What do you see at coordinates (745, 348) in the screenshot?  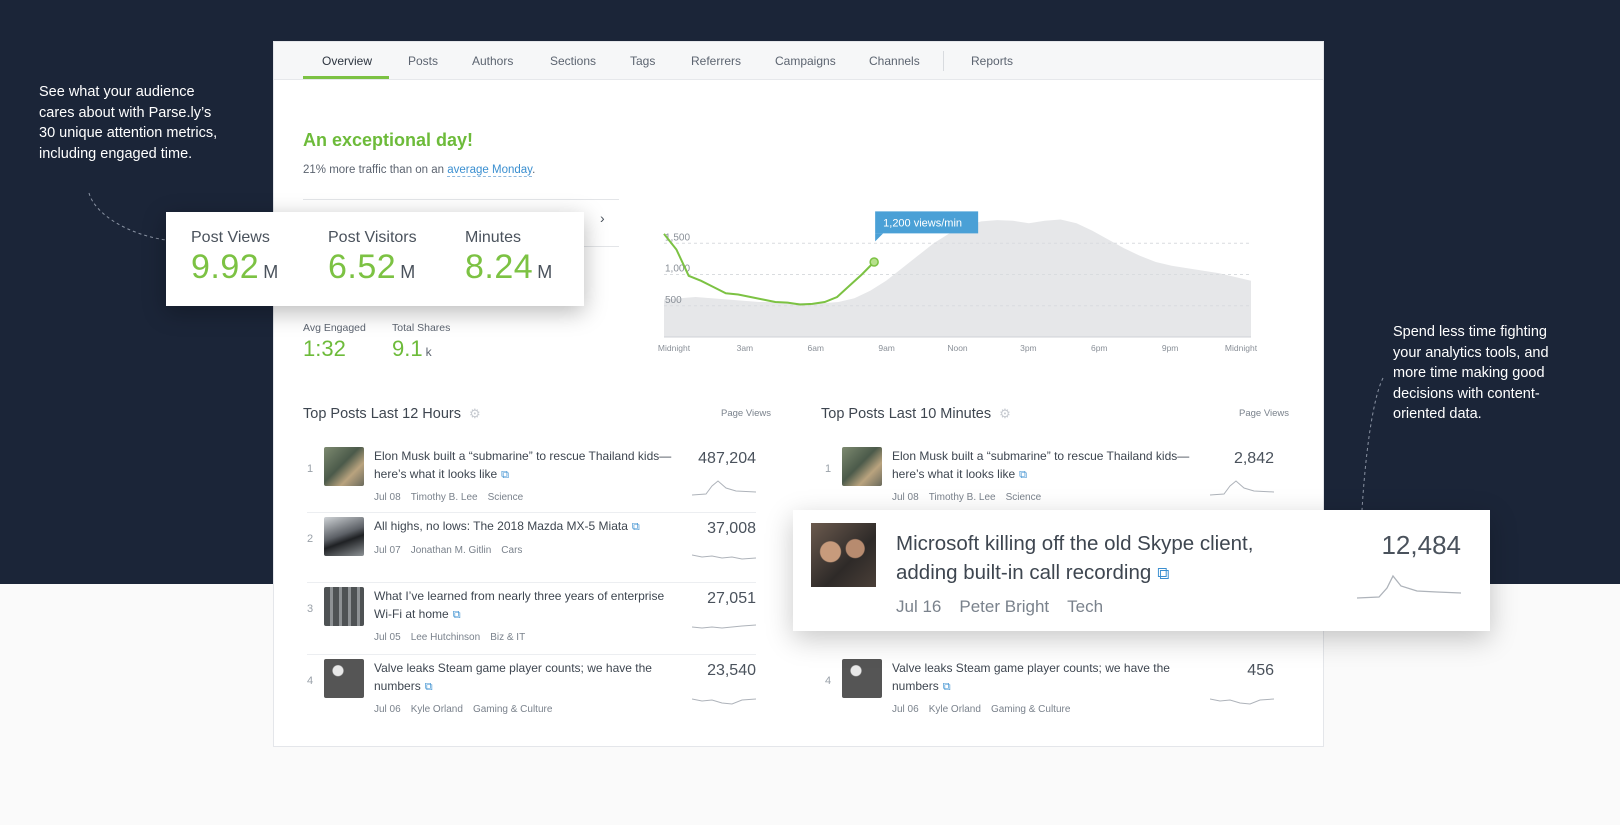 I see `x-tick-label: 3am` at bounding box center [745, 348].